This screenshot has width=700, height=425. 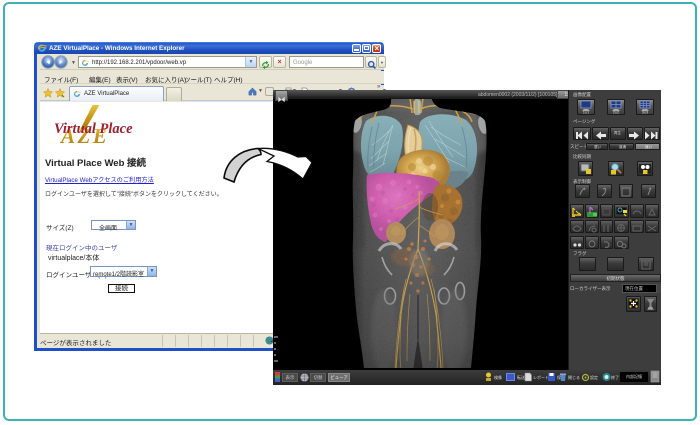 What do you see at coordinates (616, 112) in the screenshot?
I see `svg-text: 2x2` at bounding box center [616, 112].